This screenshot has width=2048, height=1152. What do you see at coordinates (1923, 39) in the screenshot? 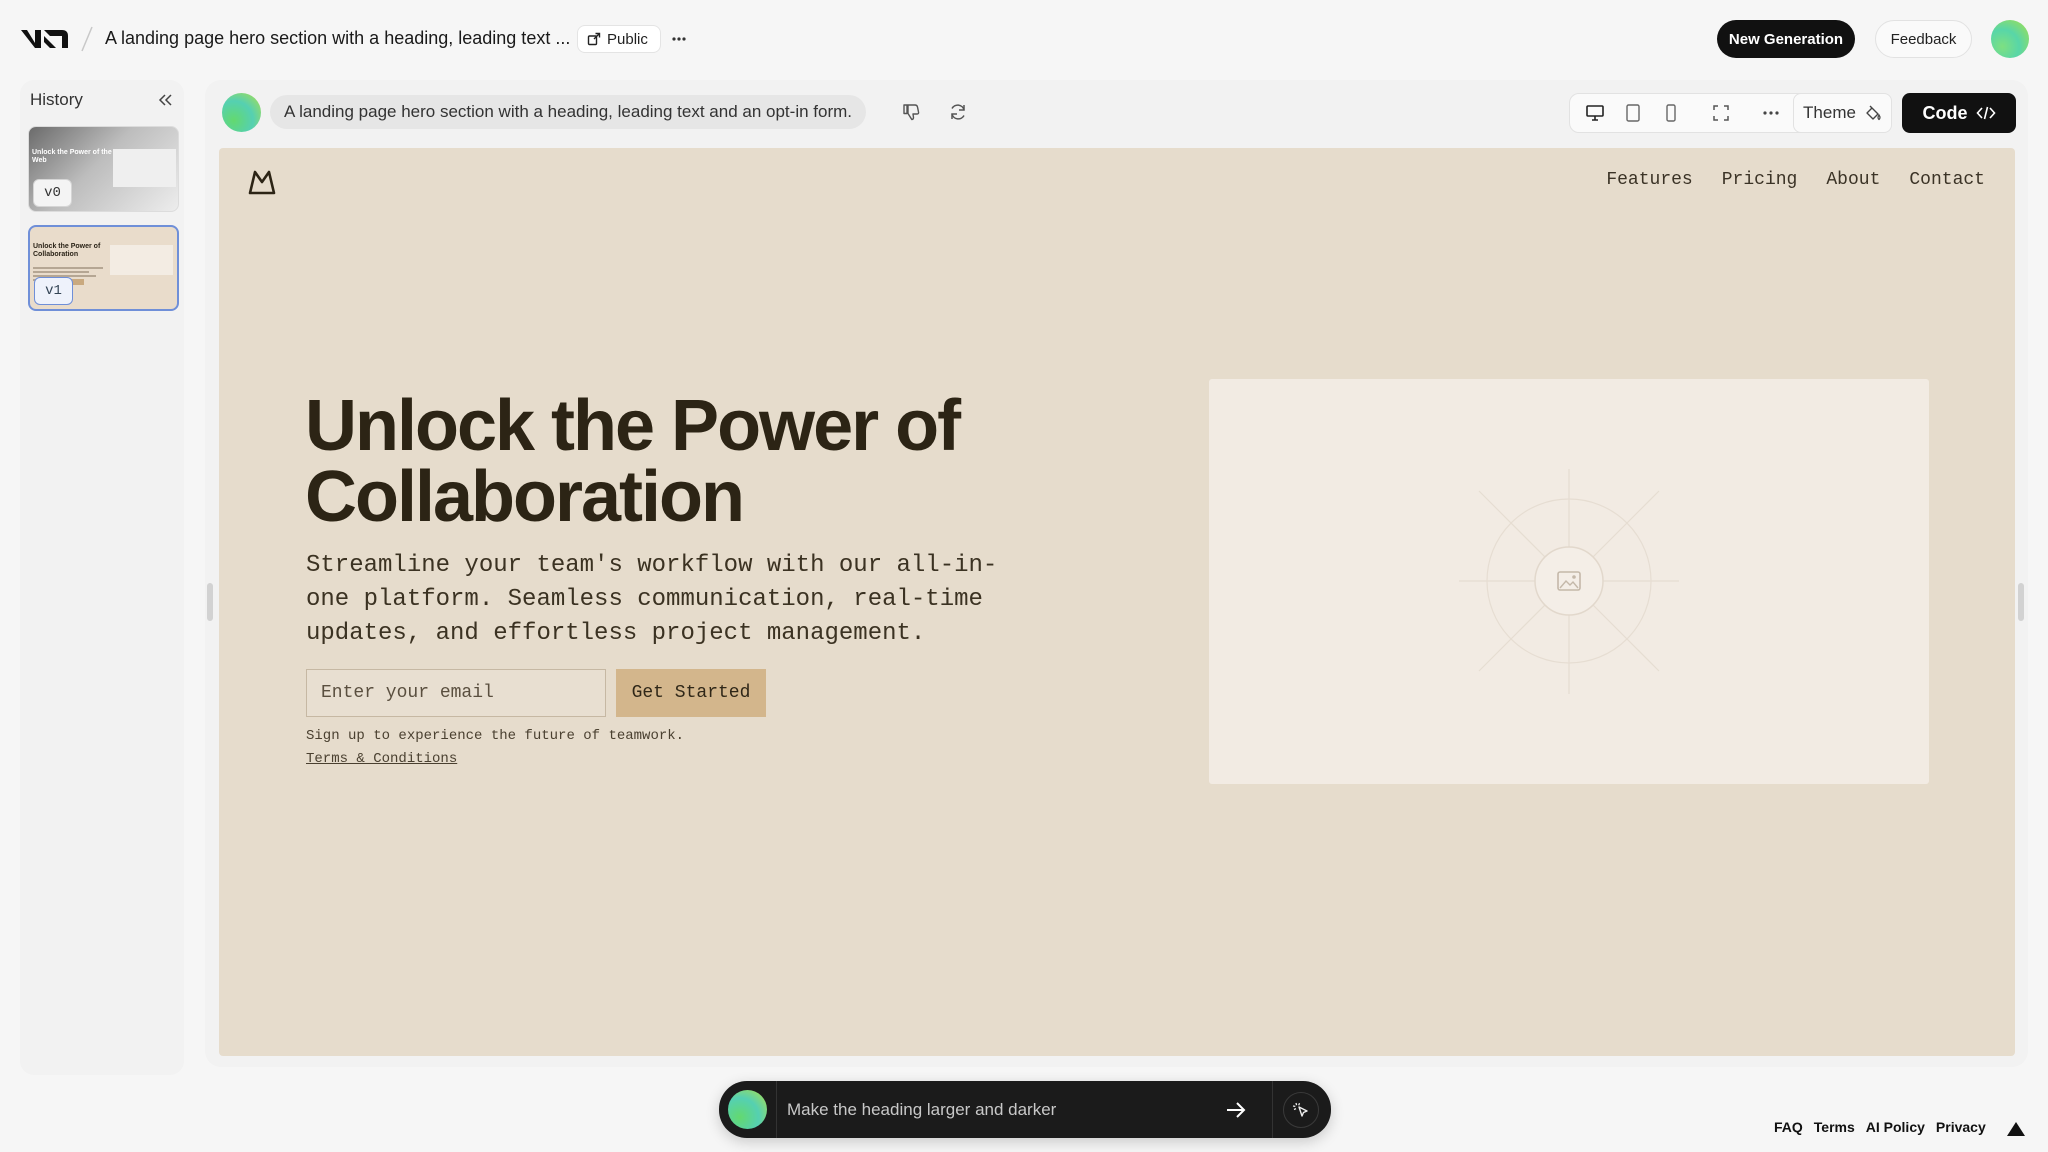
I see `feedback-button: Feedback` at bounding box center [1923, 39].